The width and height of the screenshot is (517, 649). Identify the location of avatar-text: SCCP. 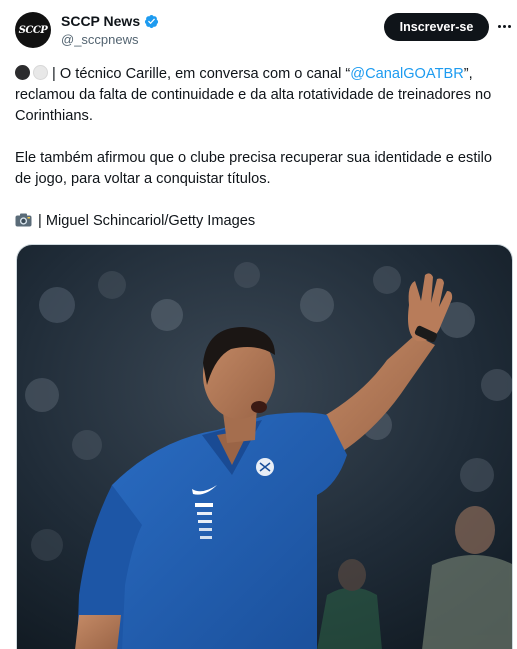
(33, 30).